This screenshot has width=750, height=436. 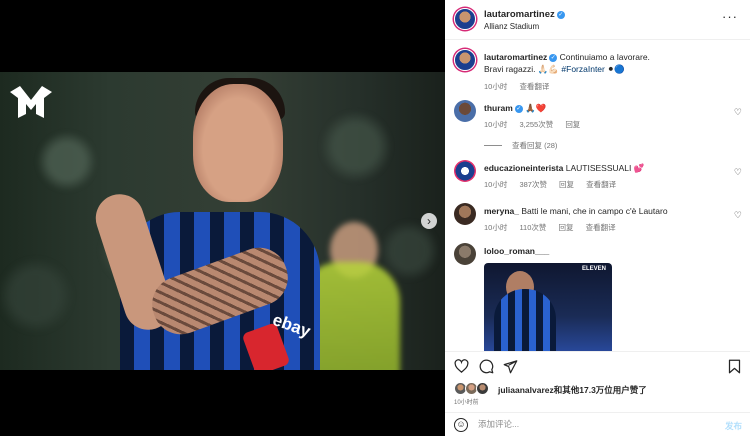 What do you see at coordinates (536, 124) in the screenshot?
I see `comment-likes: 3,255次赞` at bounding box center [536, 124].